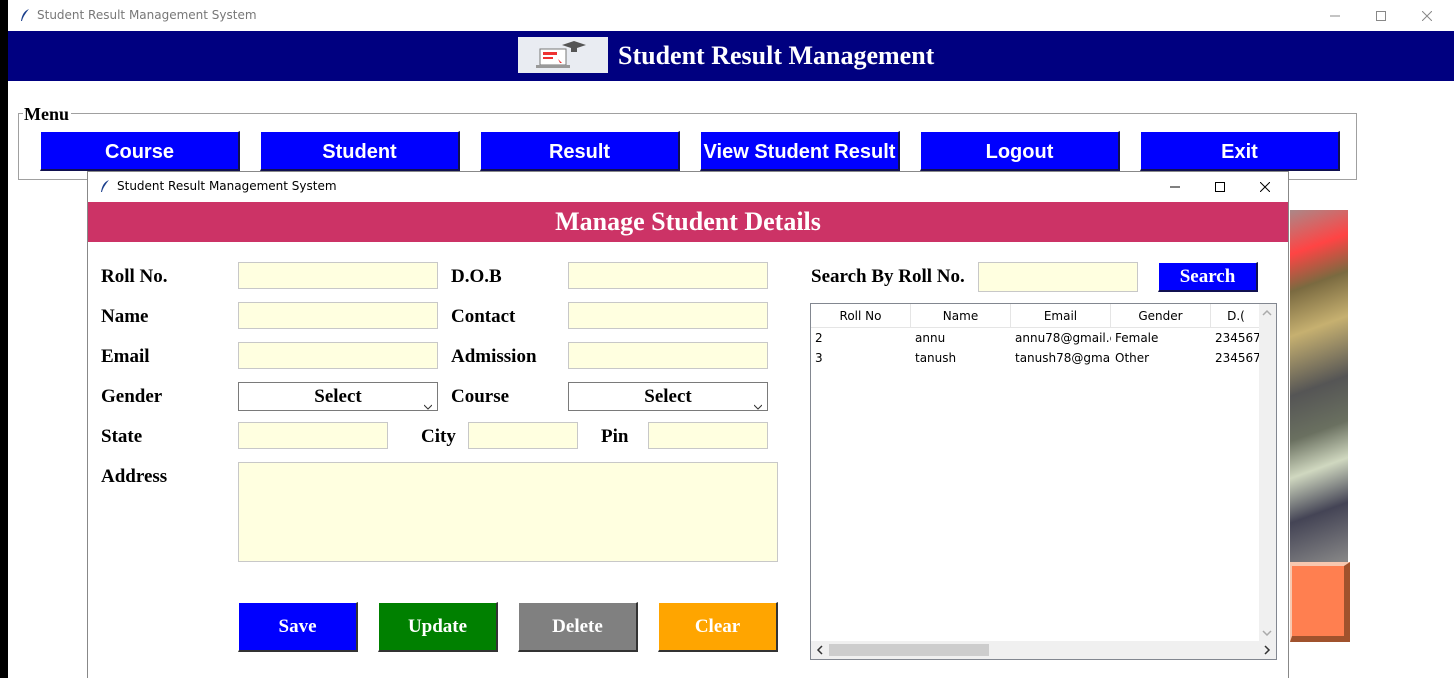  I want to click on course-select-value: Select, so click(668, 396).